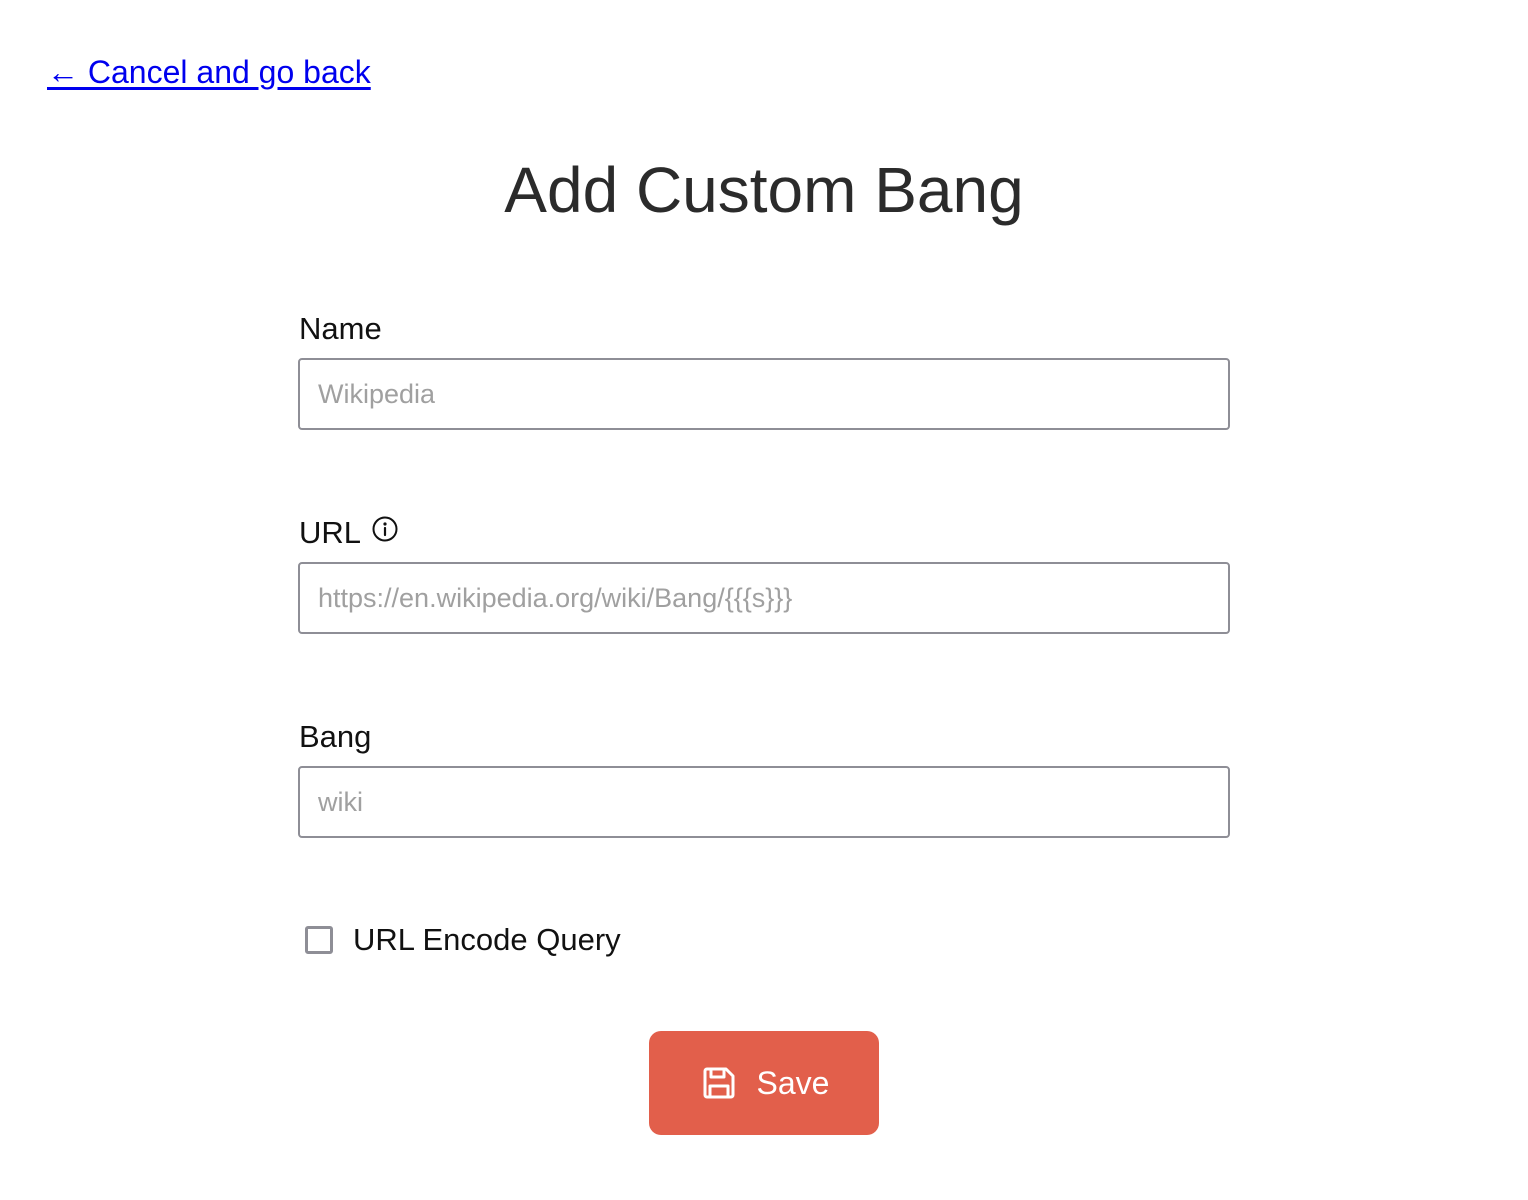  What do you see at coordinates (764, 802) in the screenshot?
I see `bang-input` at bounding box center [764, 802].